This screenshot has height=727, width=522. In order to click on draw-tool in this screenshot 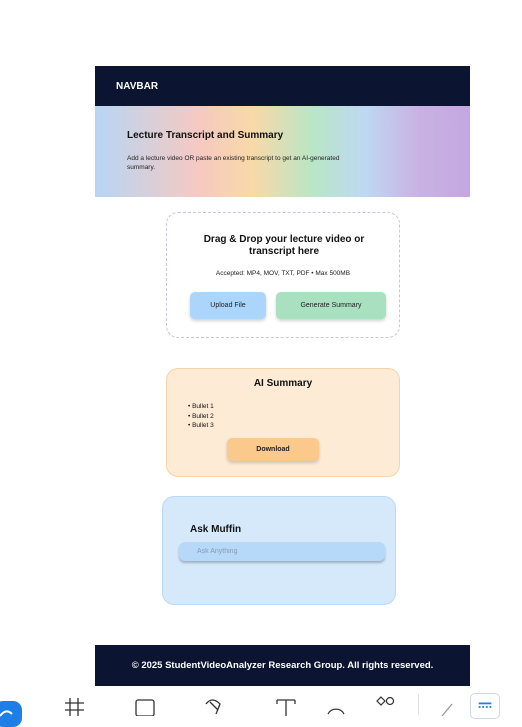, I will do `click(448, 706)`.